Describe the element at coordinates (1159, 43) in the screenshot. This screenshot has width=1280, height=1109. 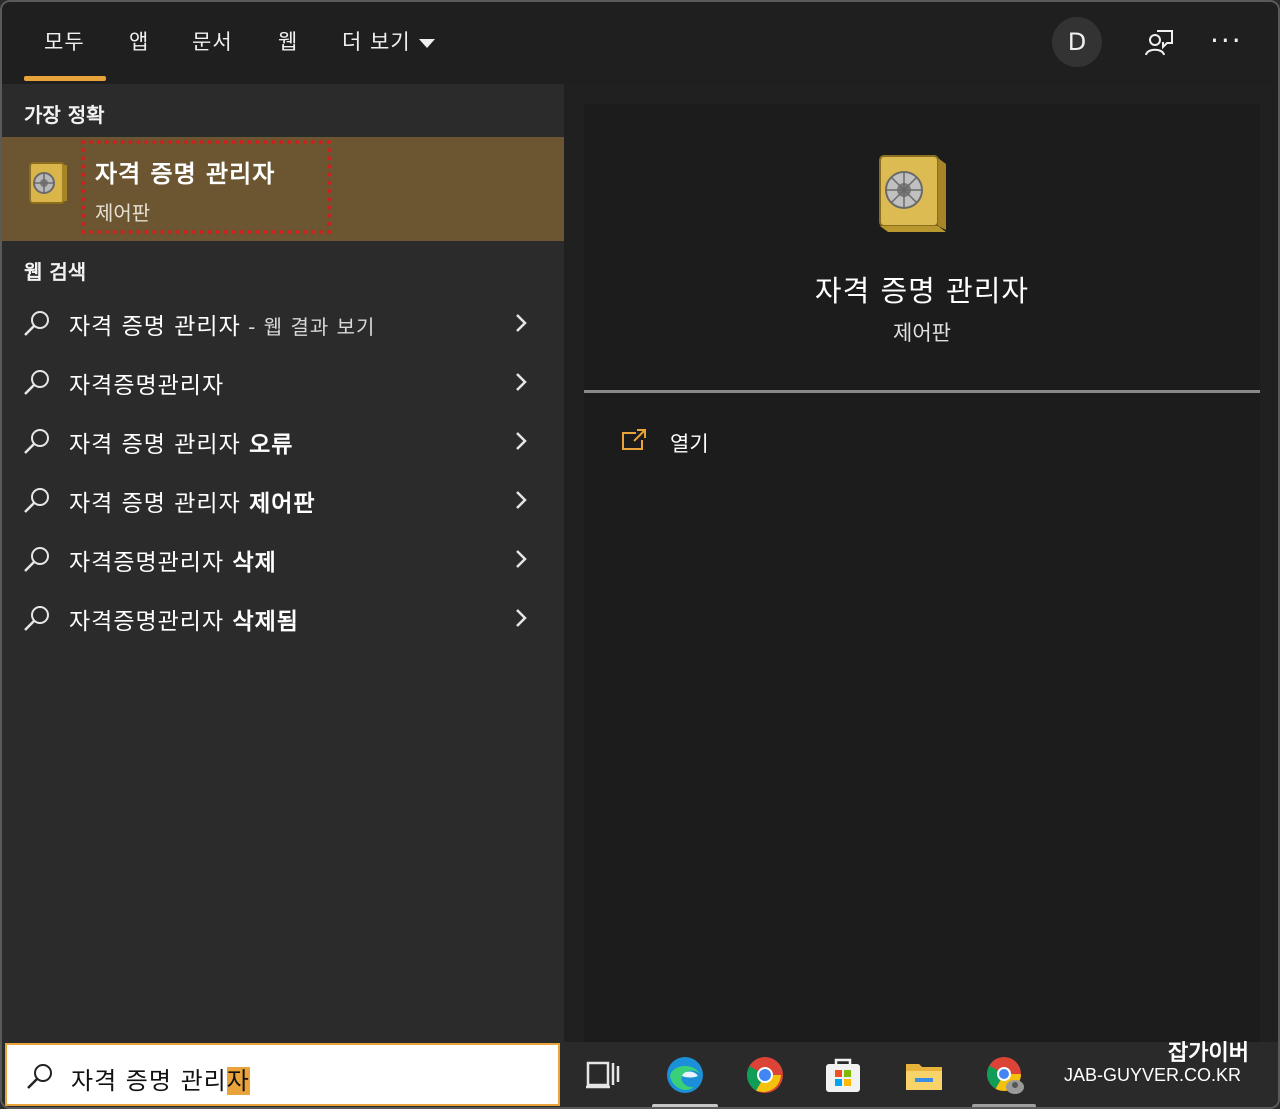
I see `feedback-icon` at that location.